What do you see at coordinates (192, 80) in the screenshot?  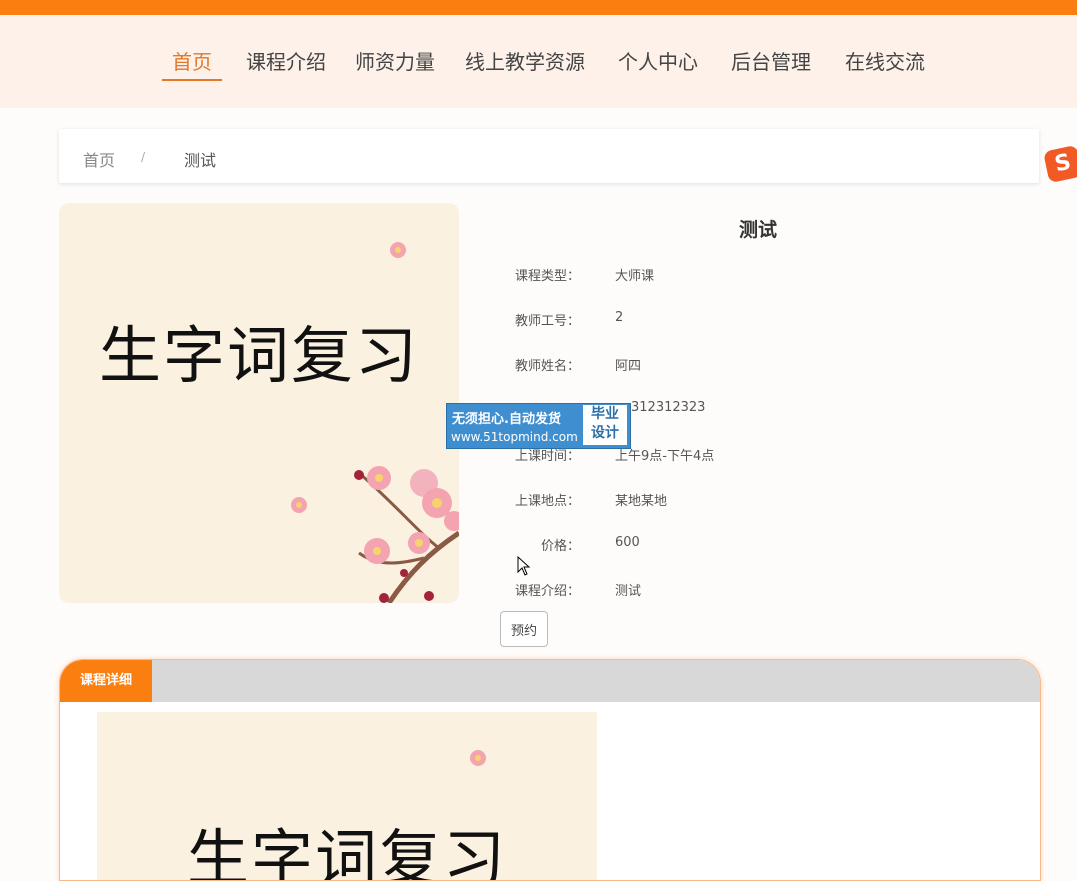 I see `nav-active-underline` at bounding box center [192, 80].